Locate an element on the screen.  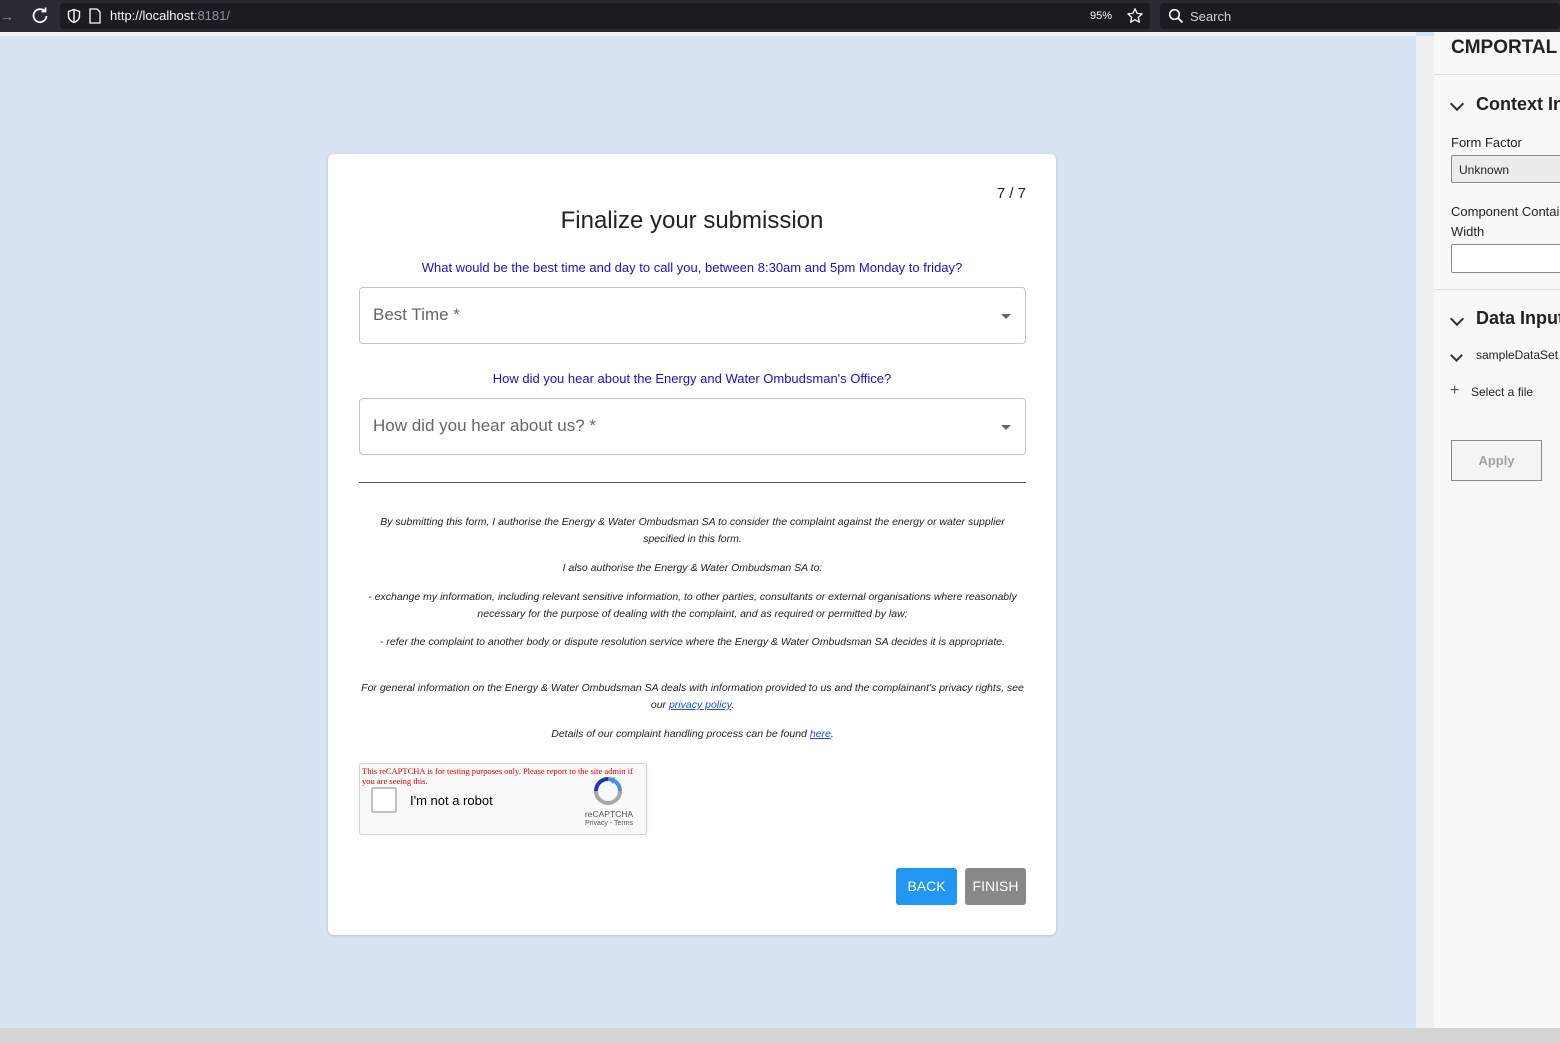
component-width-input is located at coordinates (1505, 258).